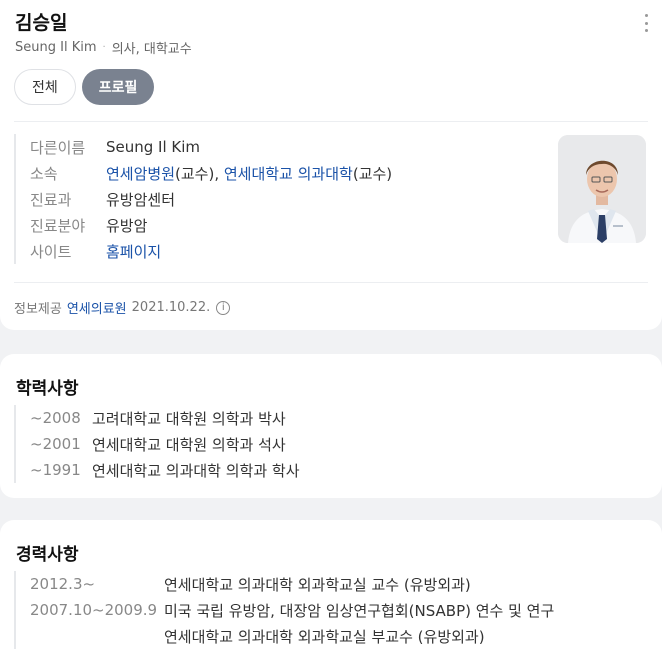 This screenshot has width=662, height=656. What do you see at coordinates (38, 309) in the screenshot?
I see `source-label: 정보제공` at bounding box center [38, 309].